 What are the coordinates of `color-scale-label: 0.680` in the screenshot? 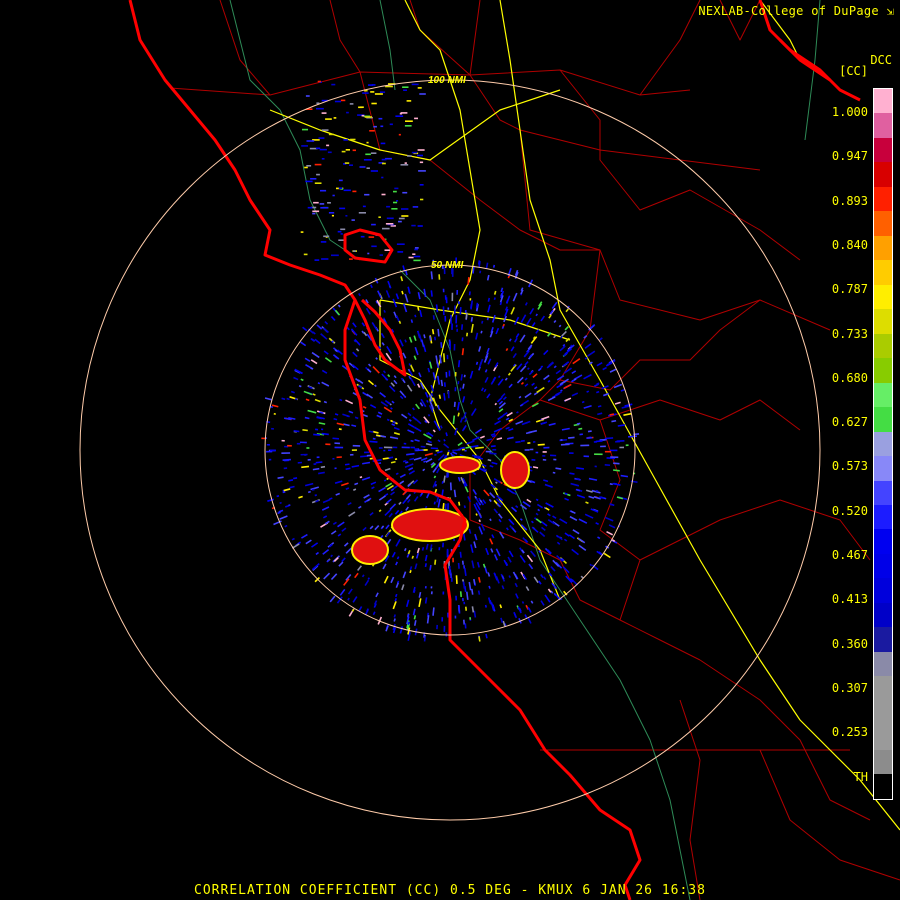 It's located at (849, 377).